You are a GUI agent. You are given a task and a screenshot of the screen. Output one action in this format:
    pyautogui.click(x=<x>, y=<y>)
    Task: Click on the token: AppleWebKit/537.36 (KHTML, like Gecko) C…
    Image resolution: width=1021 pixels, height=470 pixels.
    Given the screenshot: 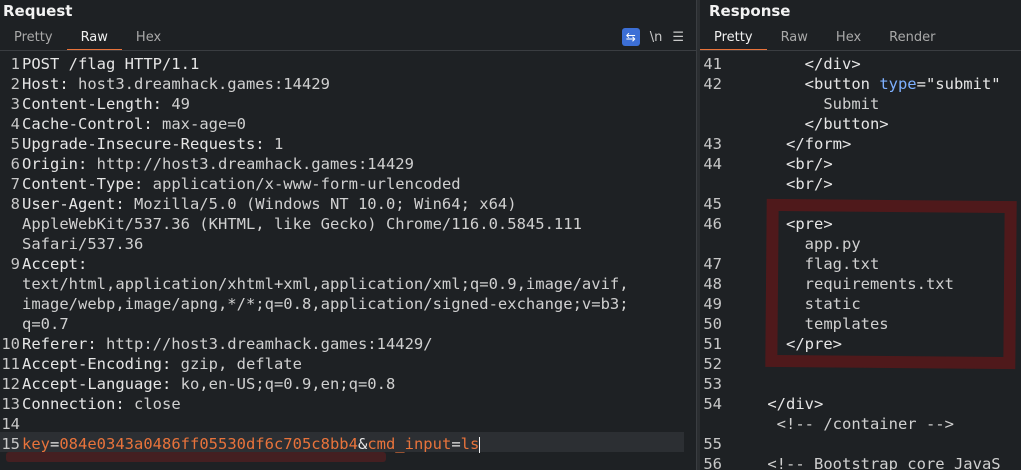 What is the action you would take?
    pyautogui.click(x=302, y=224)
    